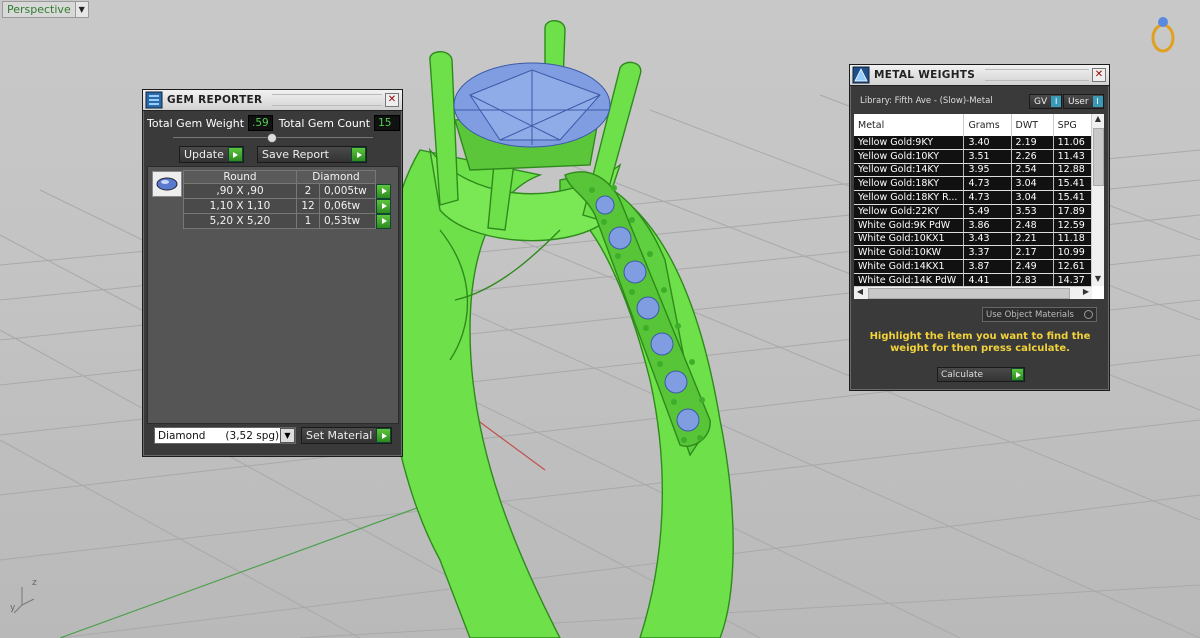 This screenshot has height=638, width=1200. Describe the element at coordinates (987, 253) in the screenshot. I see `metal-cell-grams: 3.37` at that location.